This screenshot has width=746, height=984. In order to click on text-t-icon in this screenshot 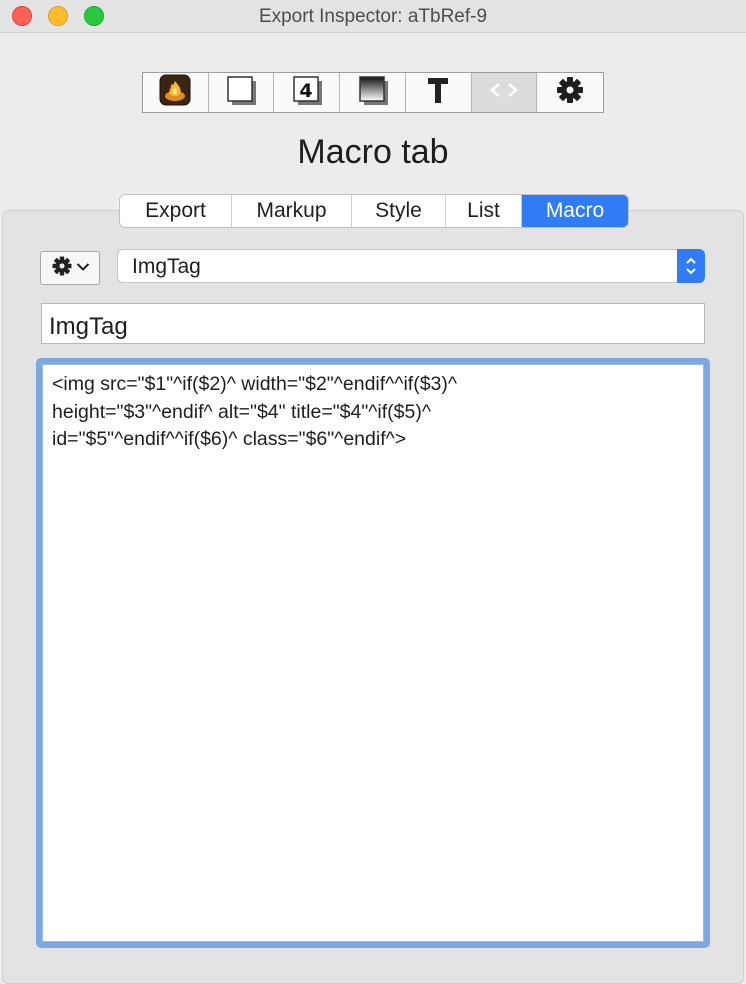, I will do `click(438, 92)`.